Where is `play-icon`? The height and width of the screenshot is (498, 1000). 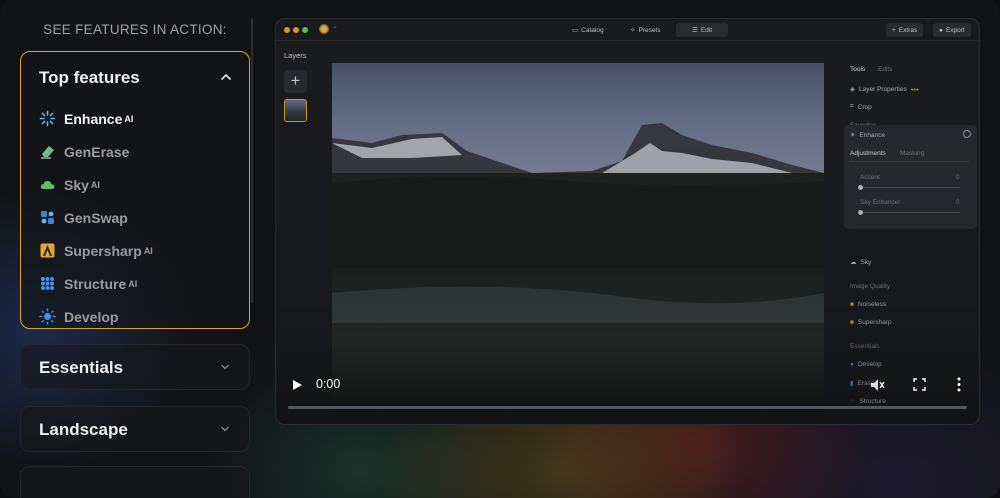
play-icon is located at coordinates (297, 385).